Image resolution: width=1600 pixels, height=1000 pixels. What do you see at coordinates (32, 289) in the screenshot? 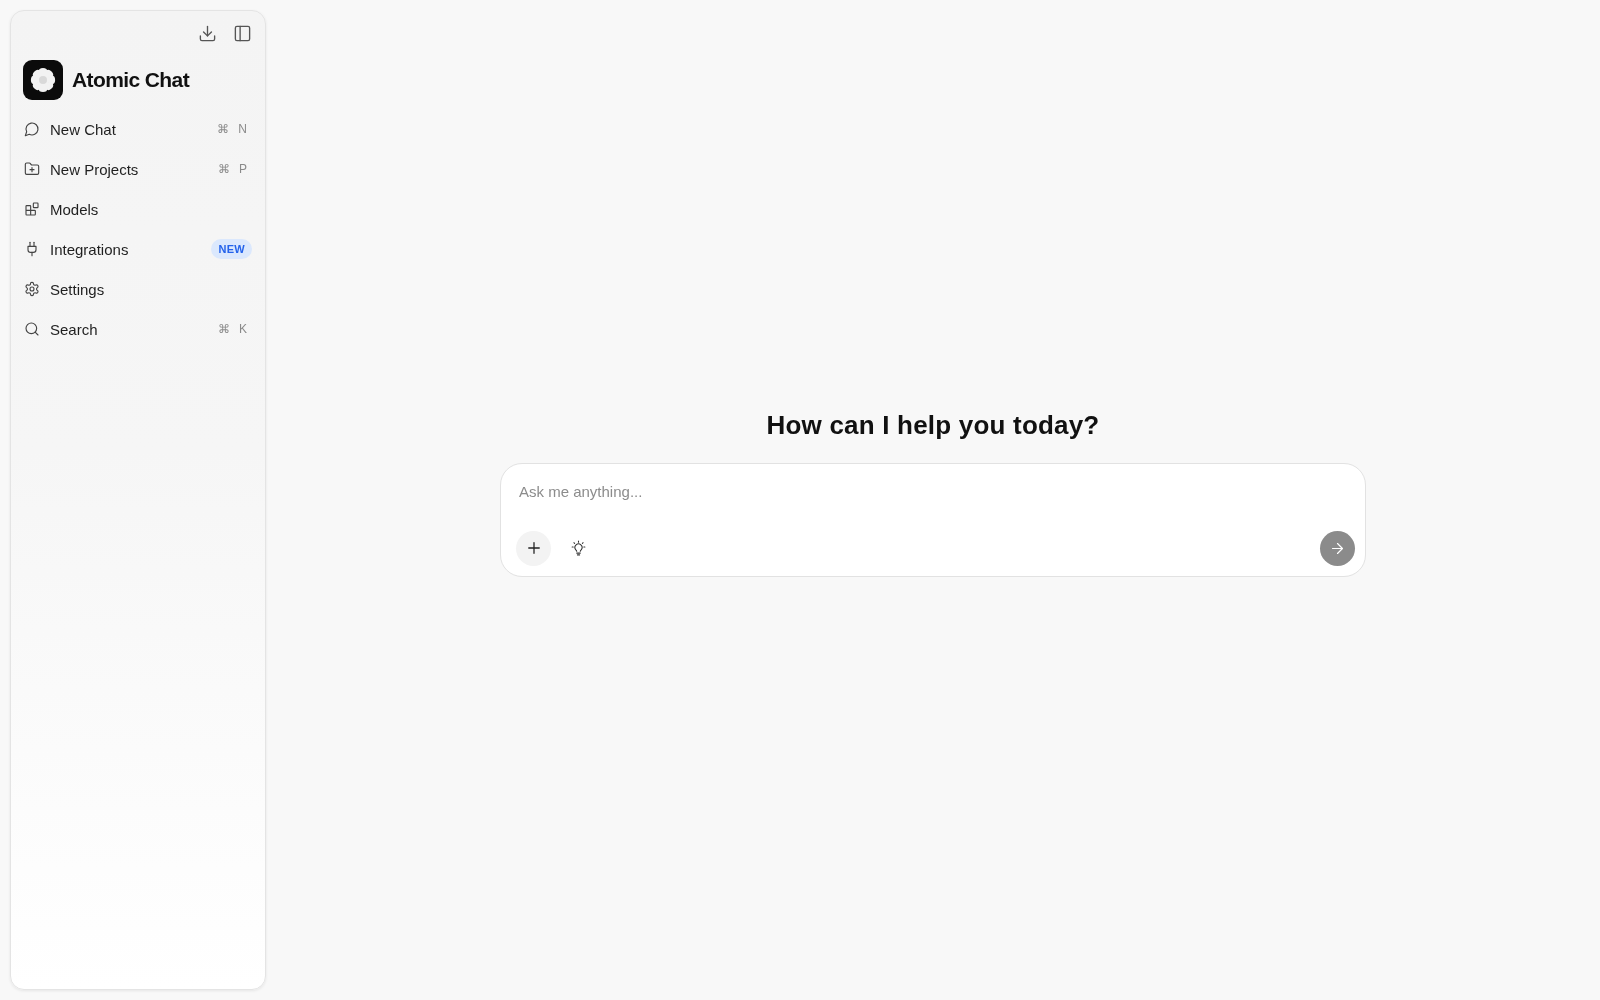
I see `settings-icon` at bounding box center [32, 289].